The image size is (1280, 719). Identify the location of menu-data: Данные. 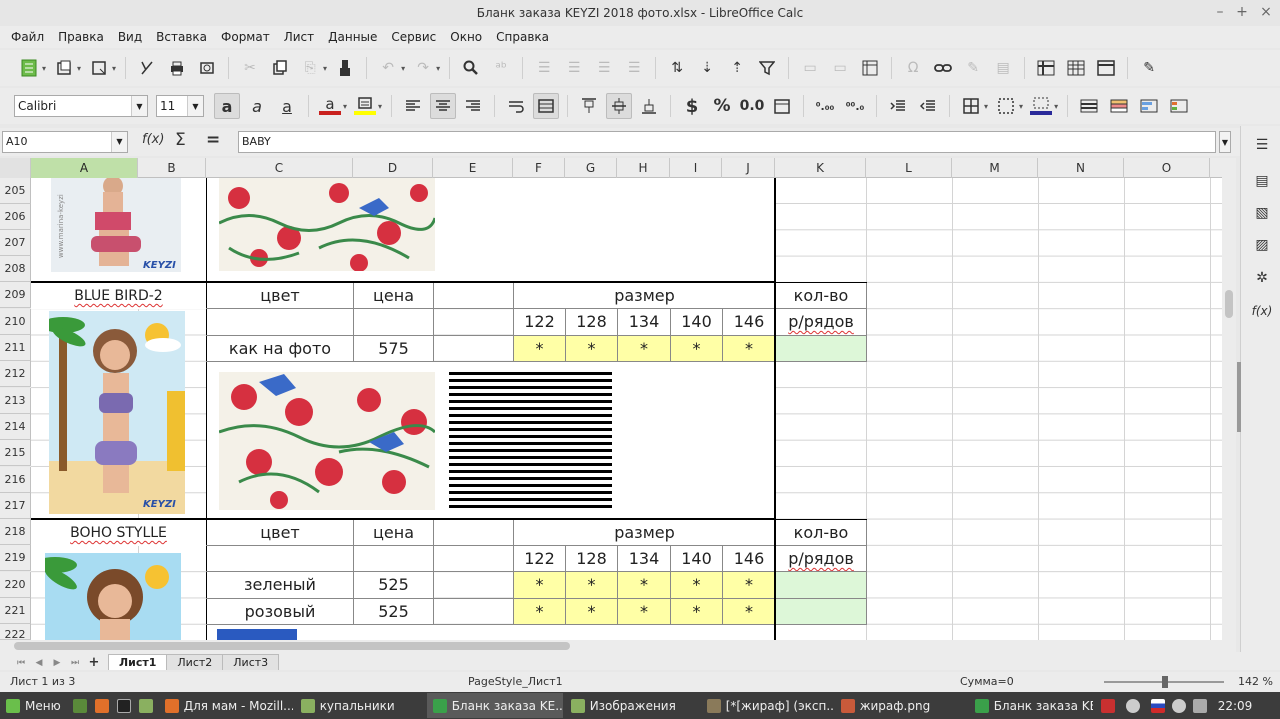
(352, 37).